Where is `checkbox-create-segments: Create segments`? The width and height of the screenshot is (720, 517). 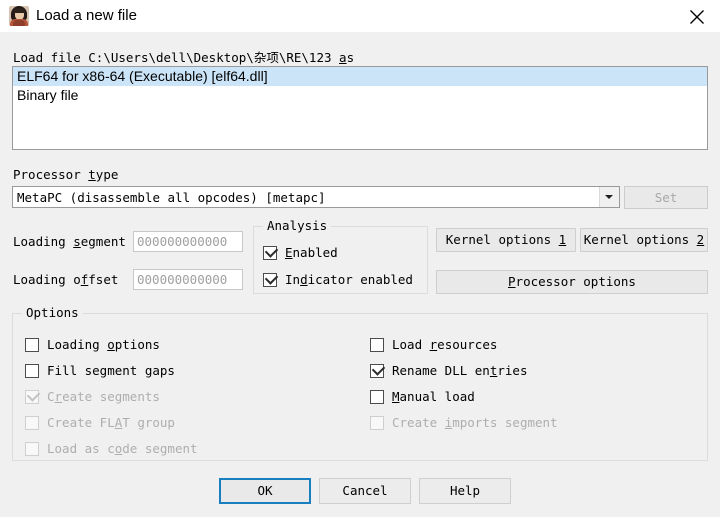 checkbox-create-segments: Create segments is located at coordinates (92, 395).